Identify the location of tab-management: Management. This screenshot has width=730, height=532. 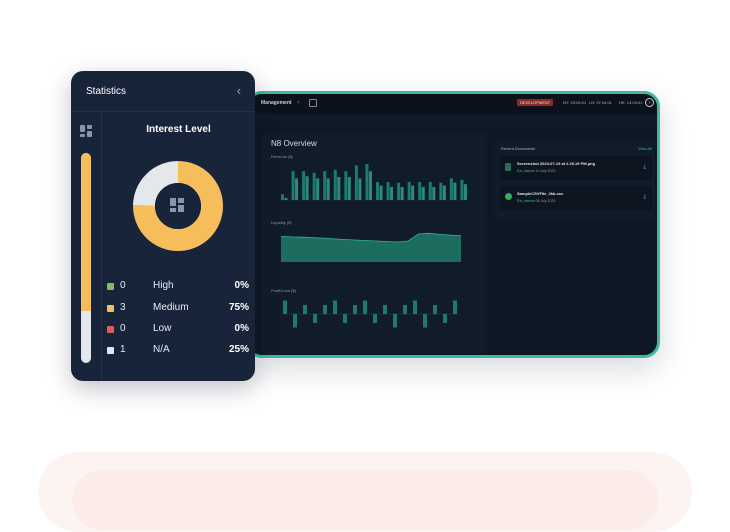
(276, 103).